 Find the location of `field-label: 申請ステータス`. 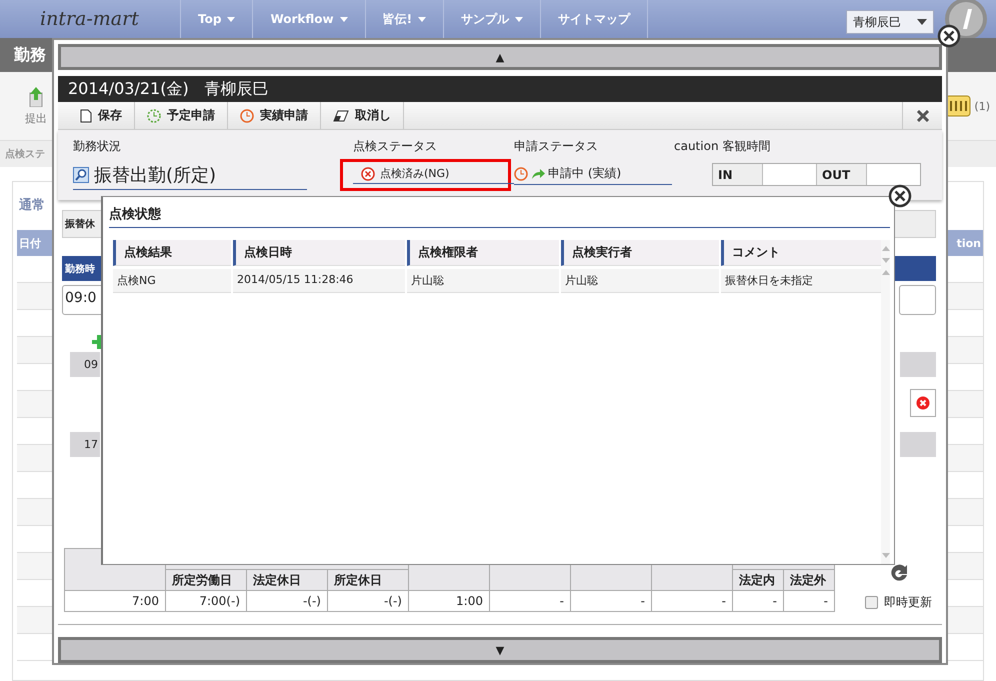

field-label: 申請ステータス is located at coordinates (556, 146).